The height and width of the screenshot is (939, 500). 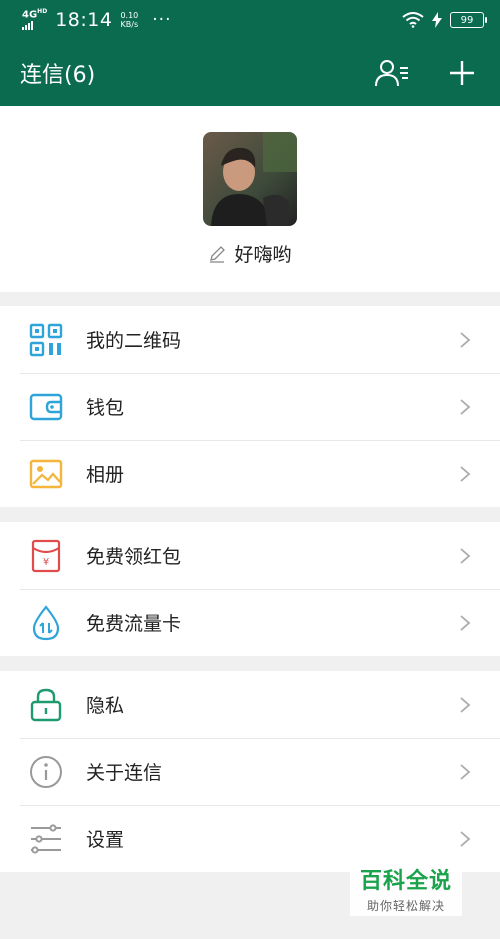 I want to click on data-drop-icon, so click(x=46, y=622).